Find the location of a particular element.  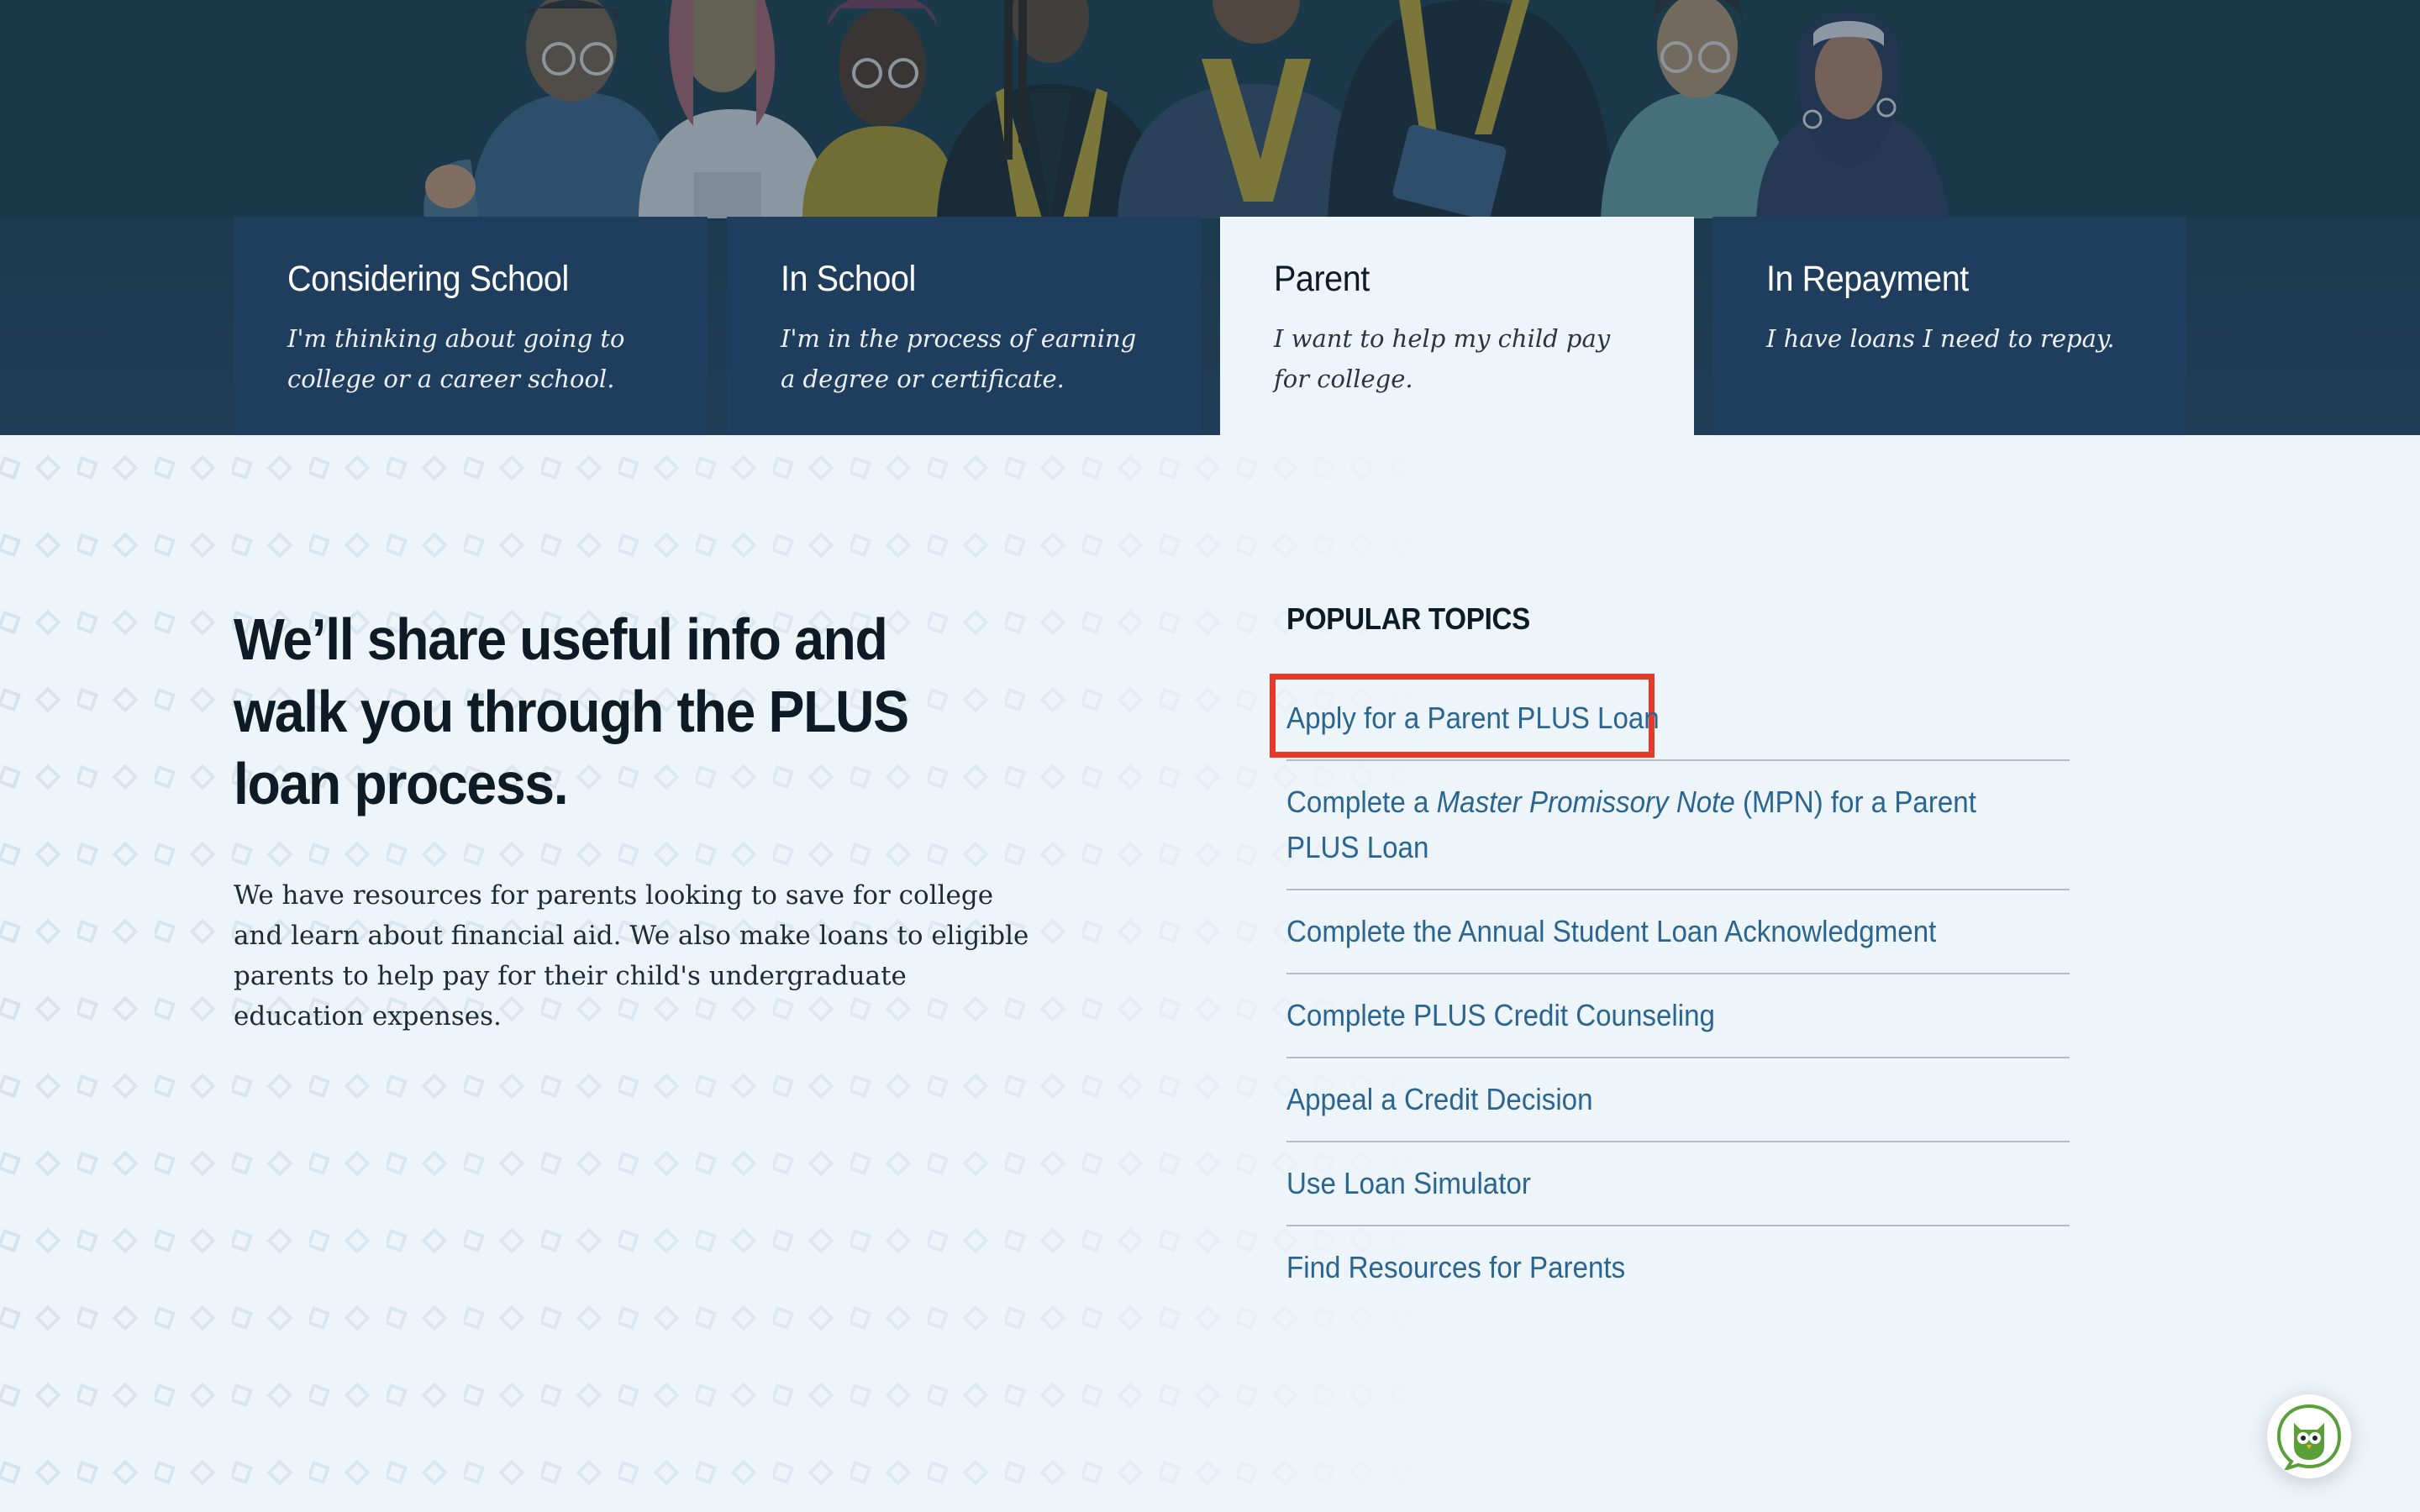

tab-title: In Repayment is located at coordinates (1867, 279).